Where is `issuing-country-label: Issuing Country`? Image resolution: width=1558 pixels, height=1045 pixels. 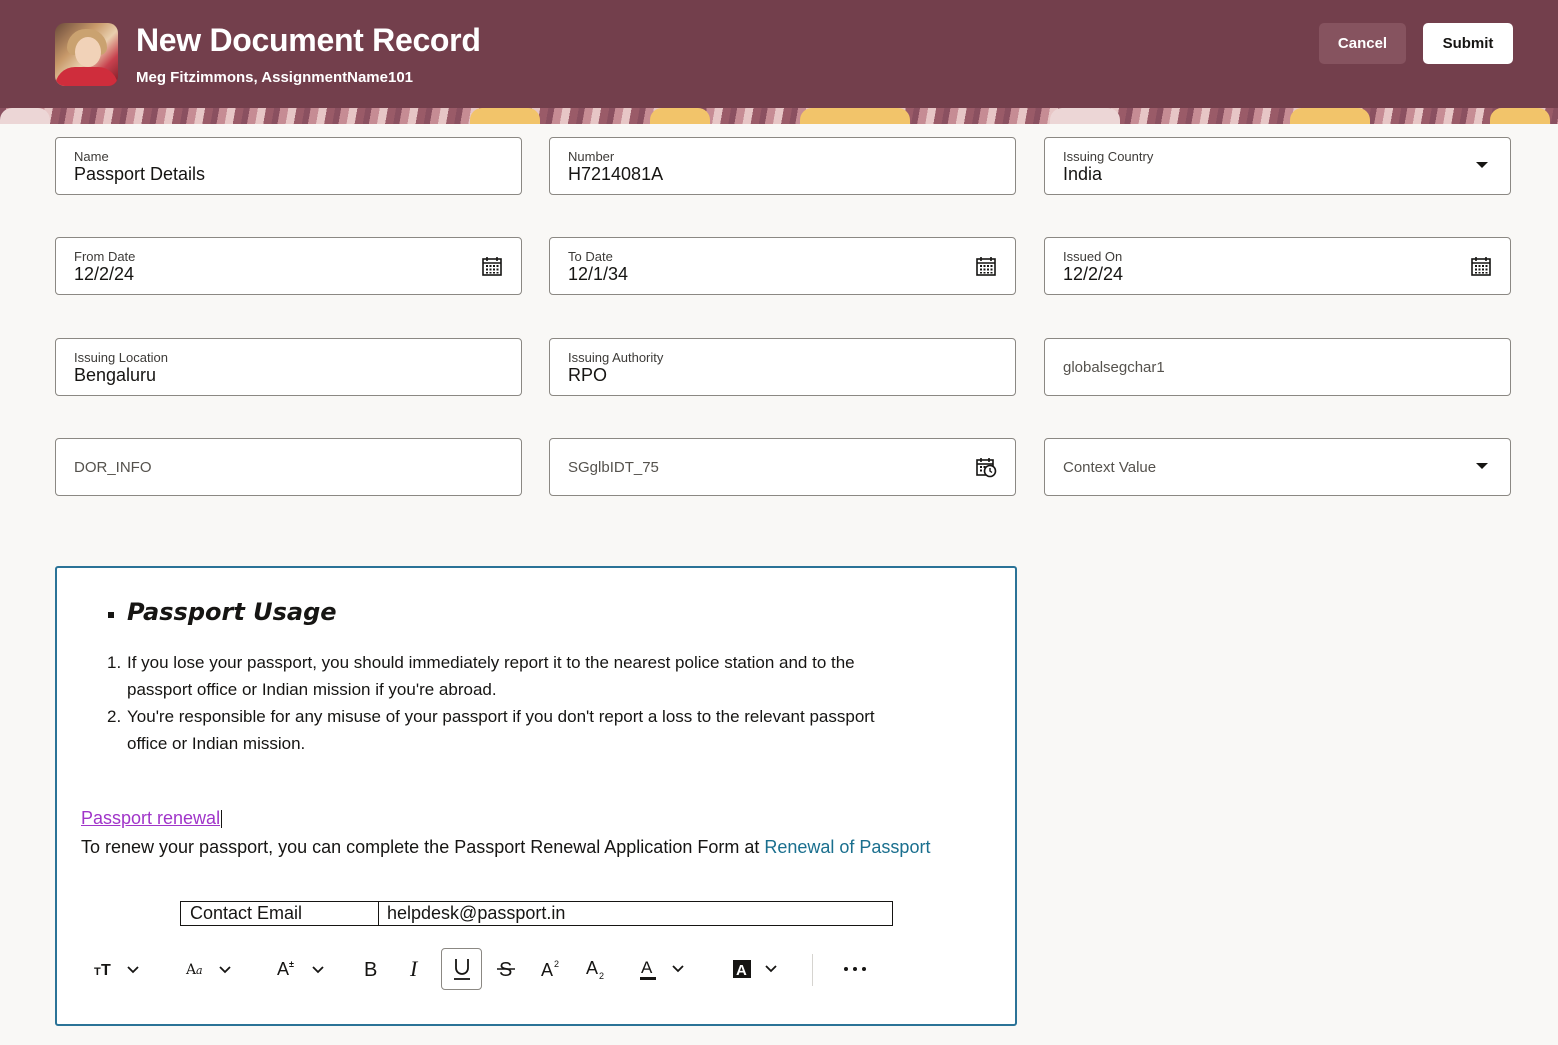
issuing-country-label: Issuing Country is located at coordinates (1108, 156).